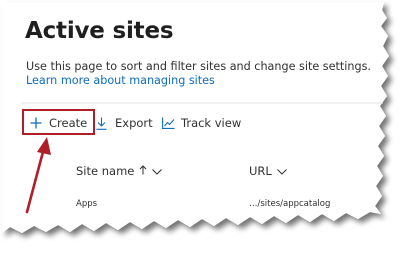  What do you see at coordinates (290, 204) in the screenshot?
I see `table-row-url: …/sites/appcatalog` at bounding box center [290, 204].